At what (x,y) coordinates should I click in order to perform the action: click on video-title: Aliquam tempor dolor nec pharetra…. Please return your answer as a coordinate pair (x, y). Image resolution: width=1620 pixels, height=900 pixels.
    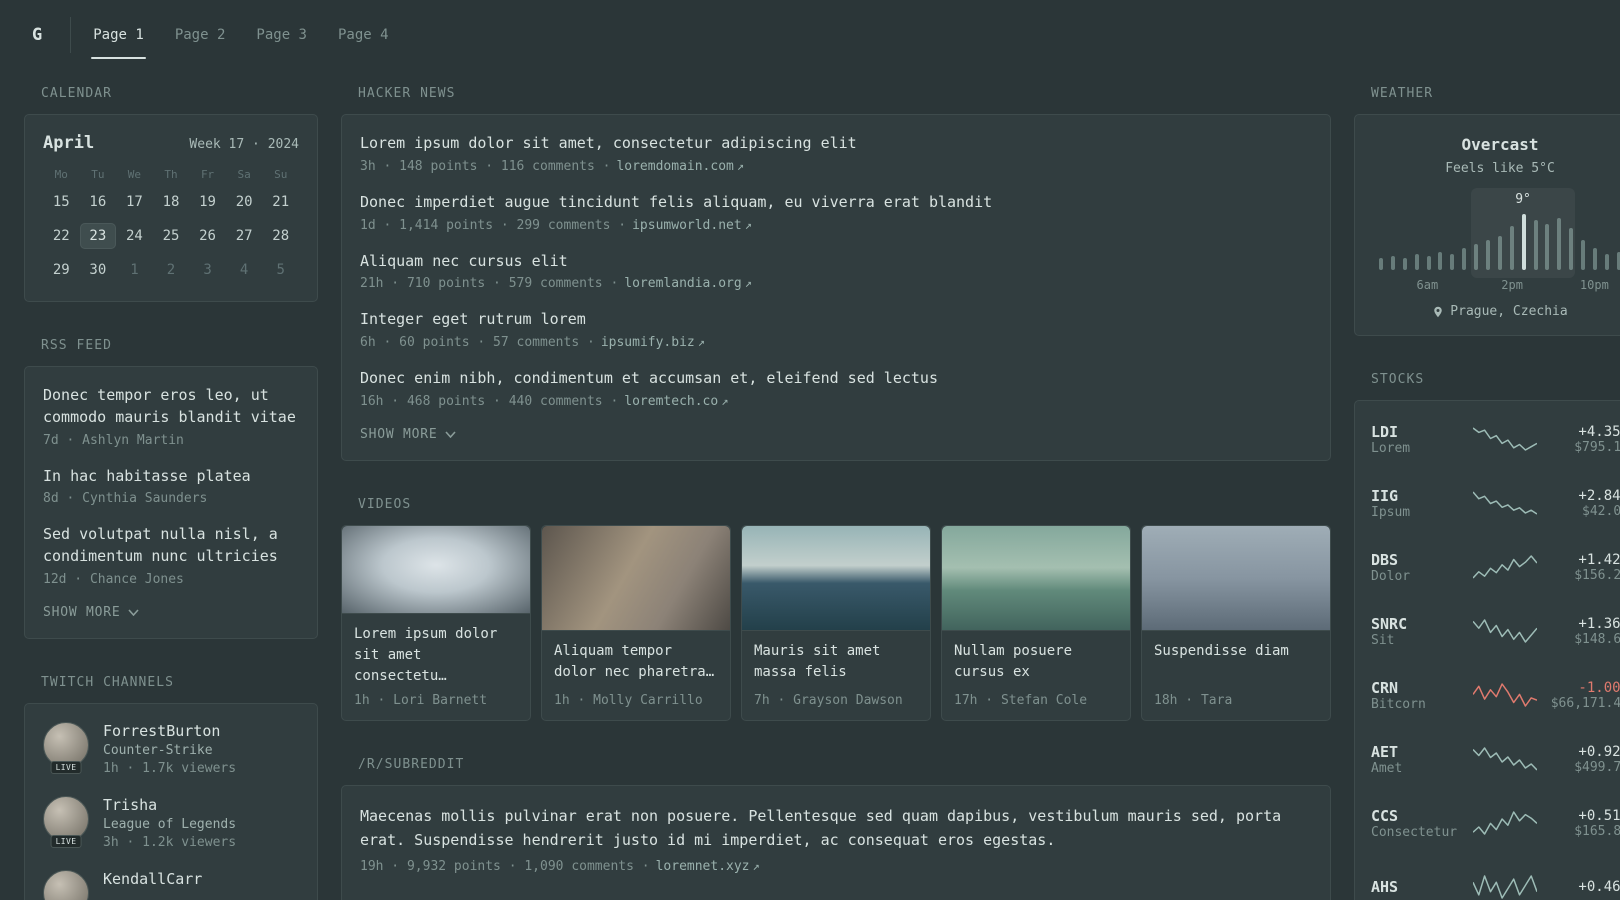
    Looking at the image, I should click on (636, 657).